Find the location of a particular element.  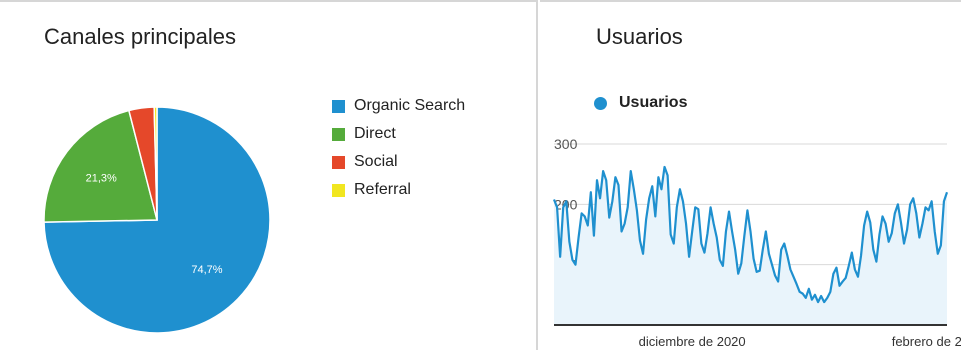

y-tick-label-300: 300 is located at coordinates (566, 144).